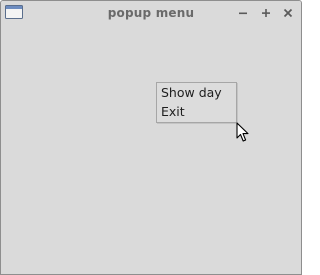 This screenshot has width=320, height=275. Describe the element at coordinates (288, 13) in the screenshot. I see `close-button` at that location.